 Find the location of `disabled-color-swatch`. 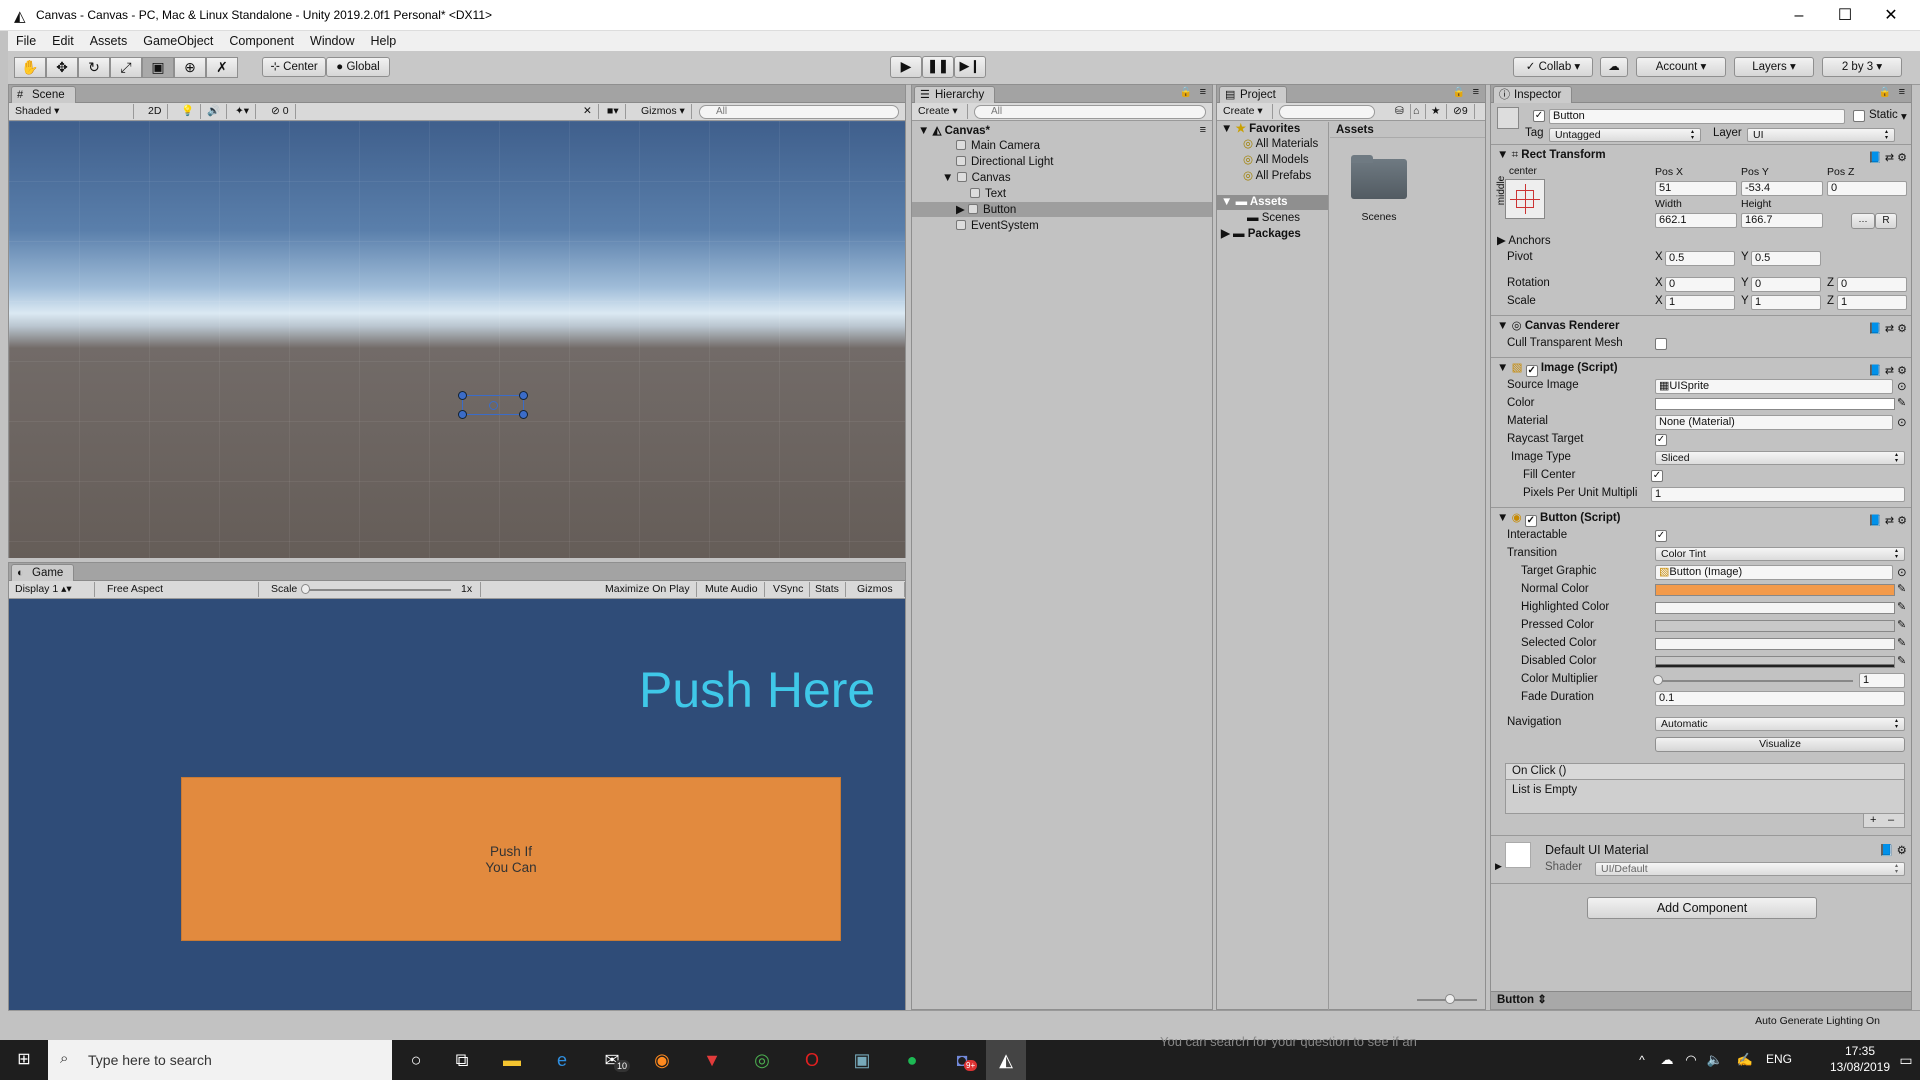

disabled-color-swatch is located at coordinates (1775, 662).